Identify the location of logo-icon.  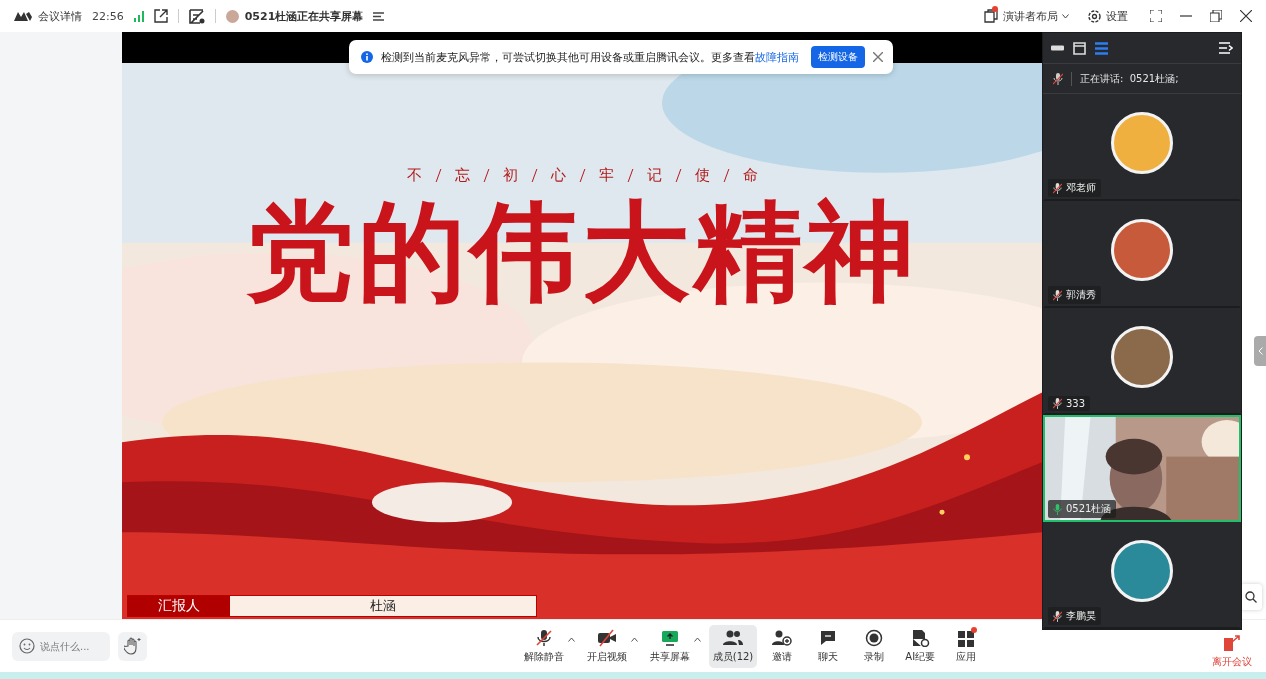
(23, 16).